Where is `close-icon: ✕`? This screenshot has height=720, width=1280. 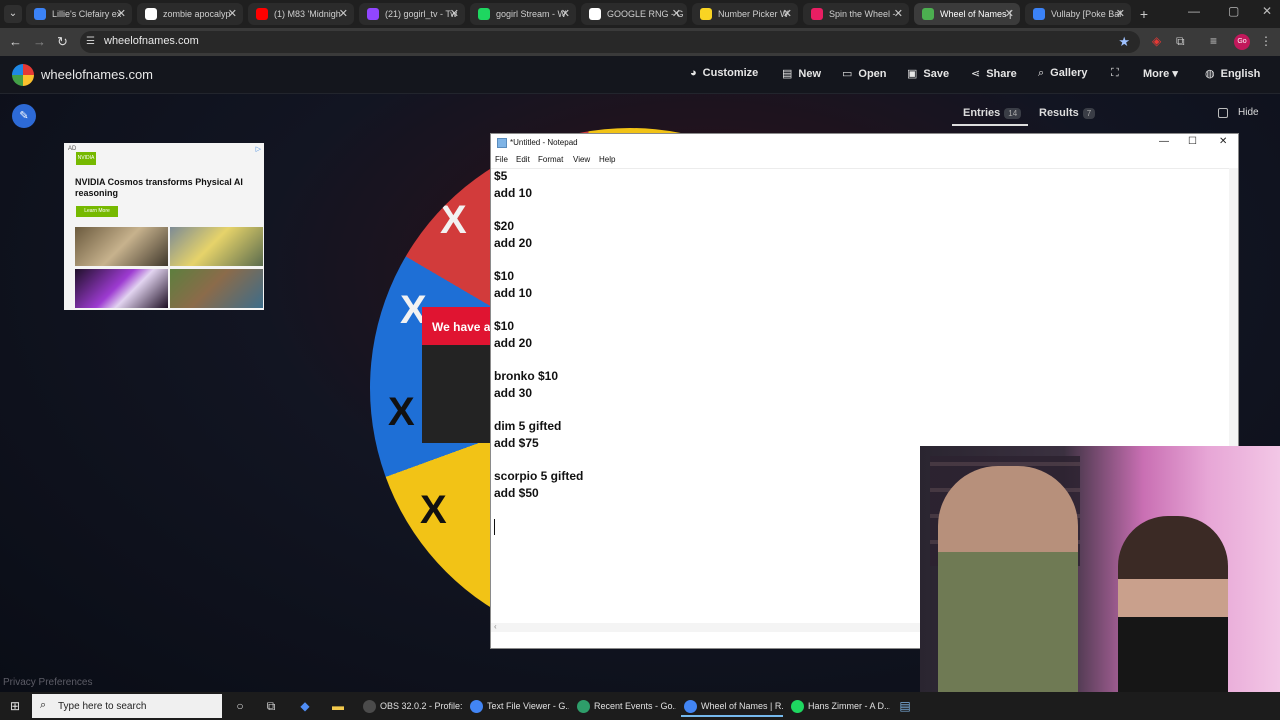 close-icon: ✕ is located at coordinates (1223, 141).